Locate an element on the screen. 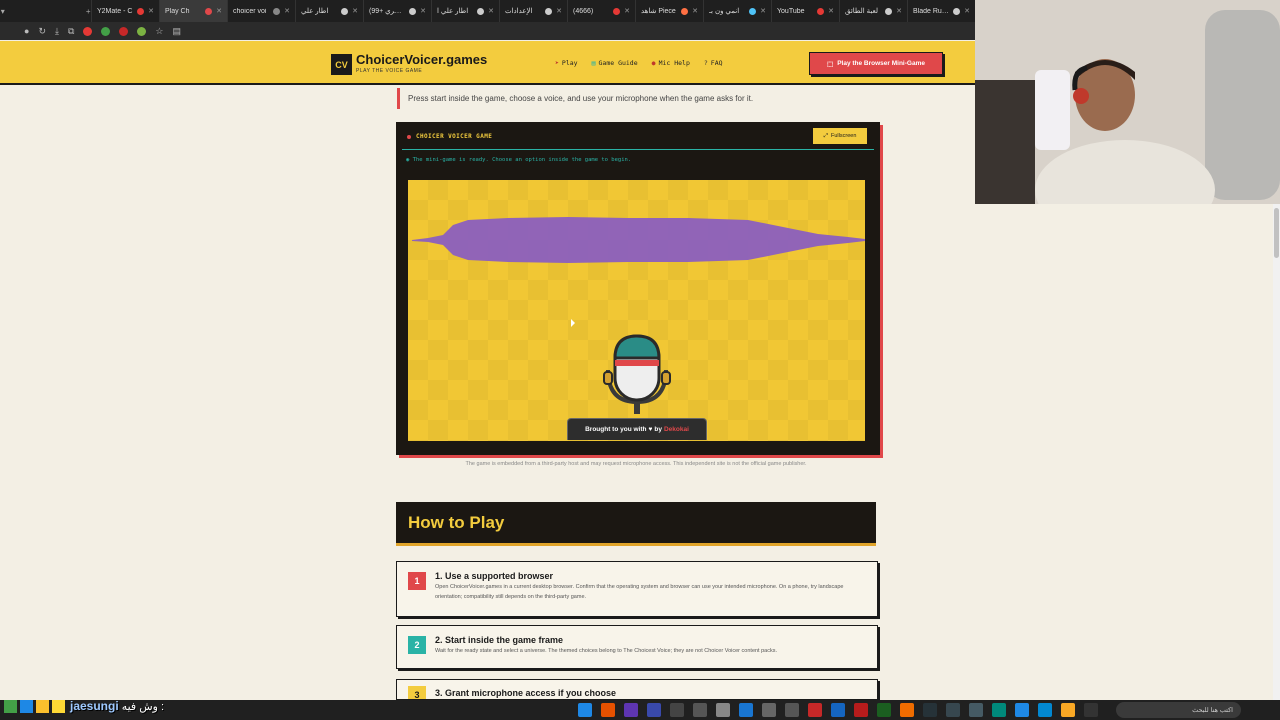  browser-tab: YouTube ✕ is located at coordinates (805, 11).